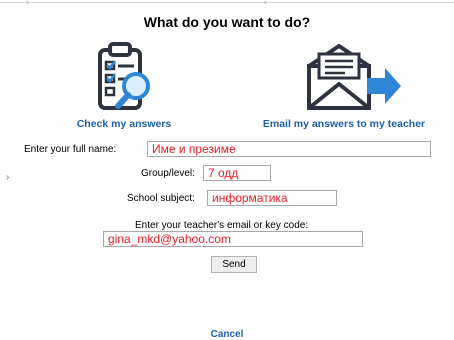 This screenshot has height=340, width=454. Describe the element at coordinates (168, 173) in the screenshot. I see `group-label: Group/level:` at that location.